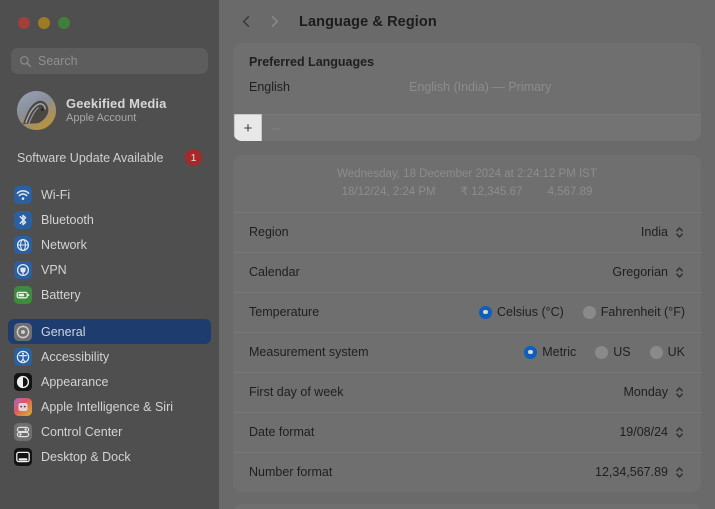 The width and height of the screenshot is (715, 509). Describe the element at coordinates (23, 431) in the screenshot. I see `control-center-icon` at that location.